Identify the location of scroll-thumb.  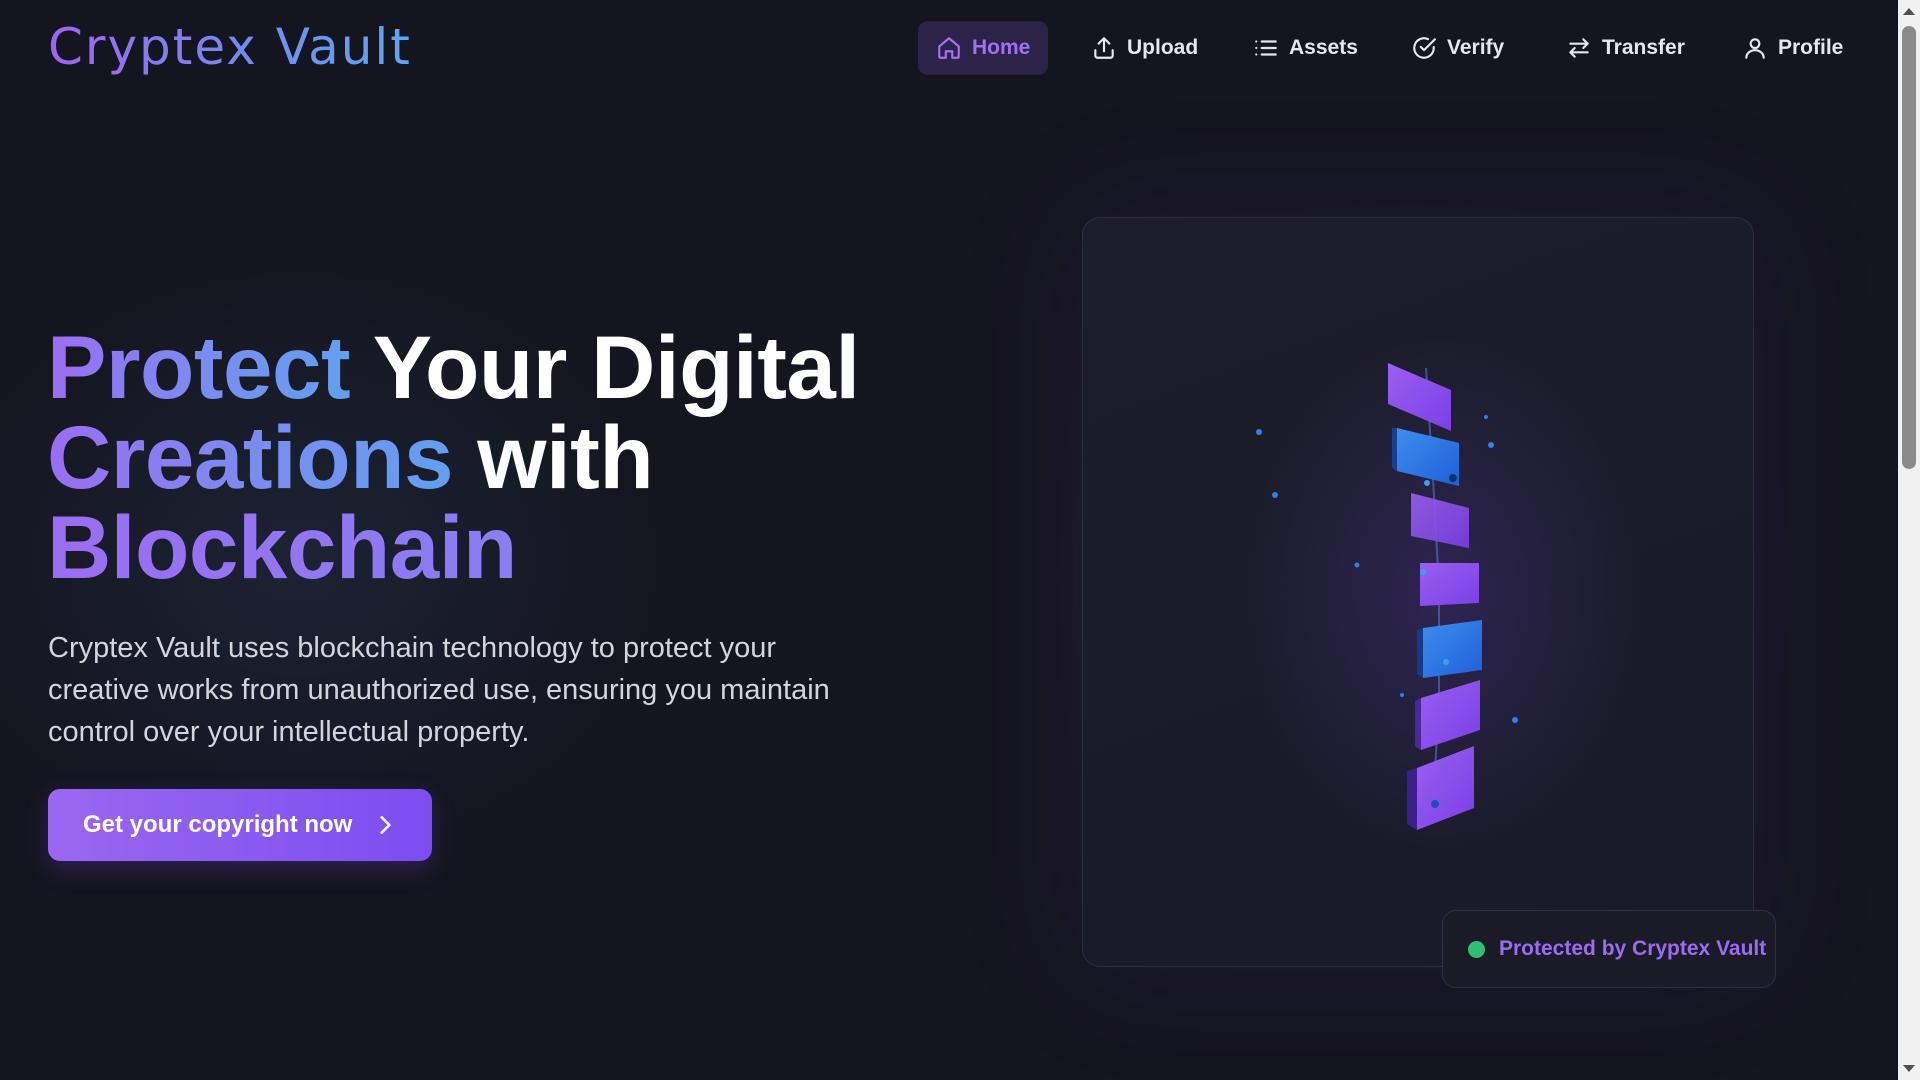
(1909, 247).